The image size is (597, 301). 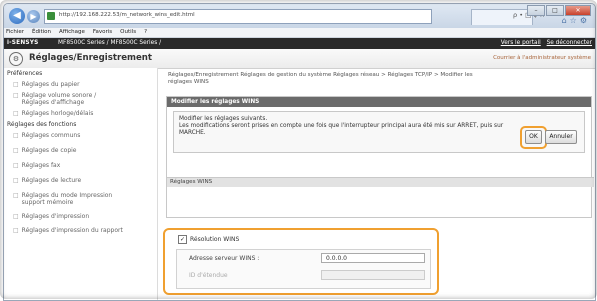 What do you see at coordinates (379, 102) in the screenshot?
I see `panel-title: Modifier les réglages WINS` at bounding box center [379, 102].